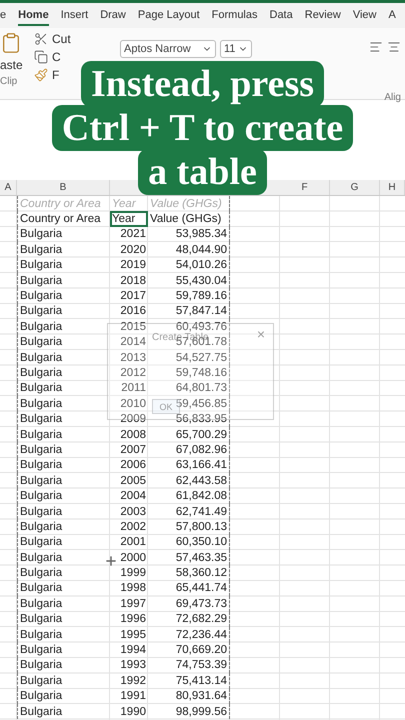 The image size is (405, 720). Describe the element at coordinates (189, 358) in the screenshot. I see `table-cell: 54,527.75` at that location.